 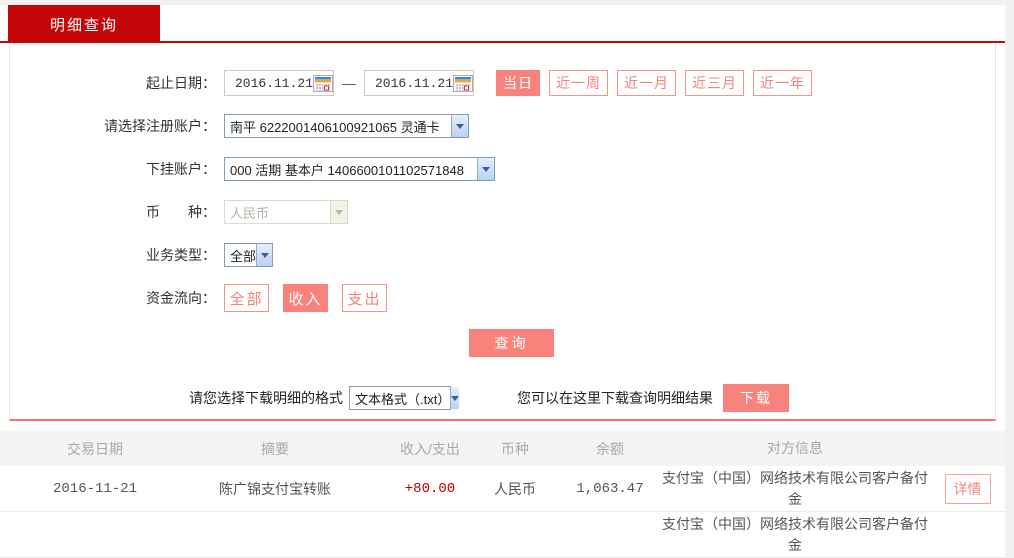 I want to click on download-format-select: 文本格式（.txt）, so click(x=404, y=398).